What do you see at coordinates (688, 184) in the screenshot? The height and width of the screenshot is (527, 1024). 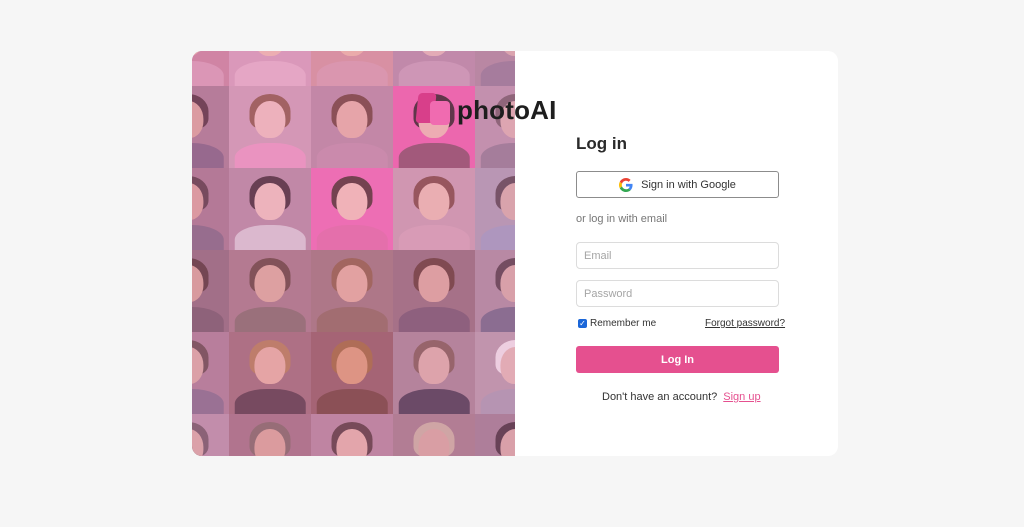 I see `google-signin-label: Sign in with Google` at bounding box center [688, 184].